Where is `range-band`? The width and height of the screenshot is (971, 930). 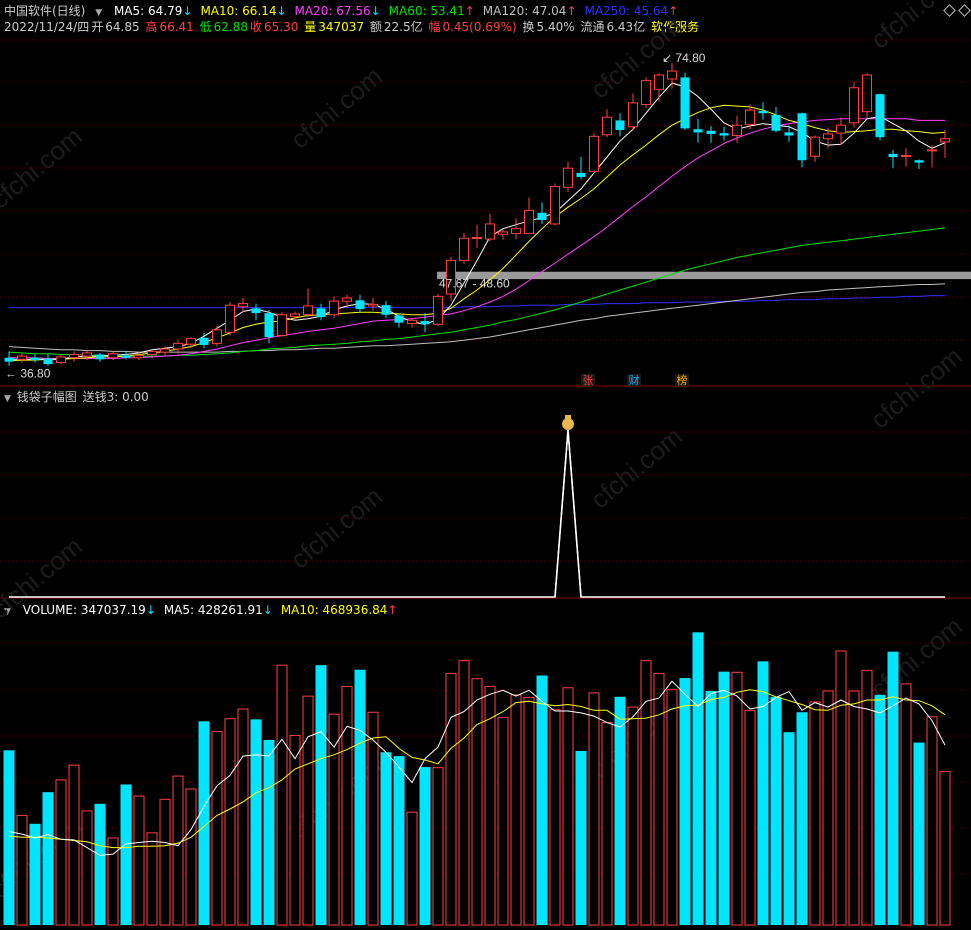 range-band is located at coordinates (704, 275).